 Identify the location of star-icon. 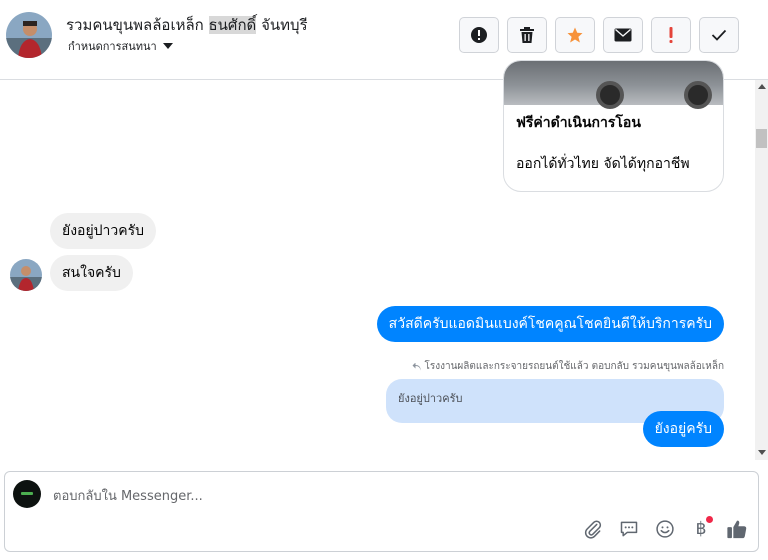
(575, 35).